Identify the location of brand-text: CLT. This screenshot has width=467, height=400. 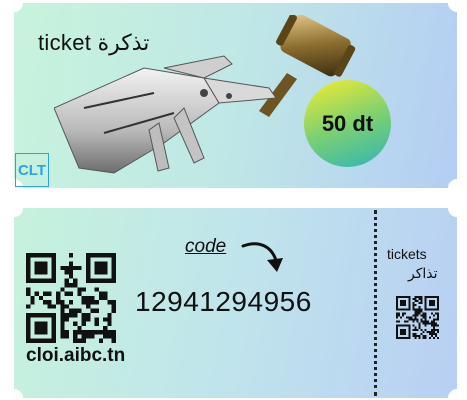
(32, 170).